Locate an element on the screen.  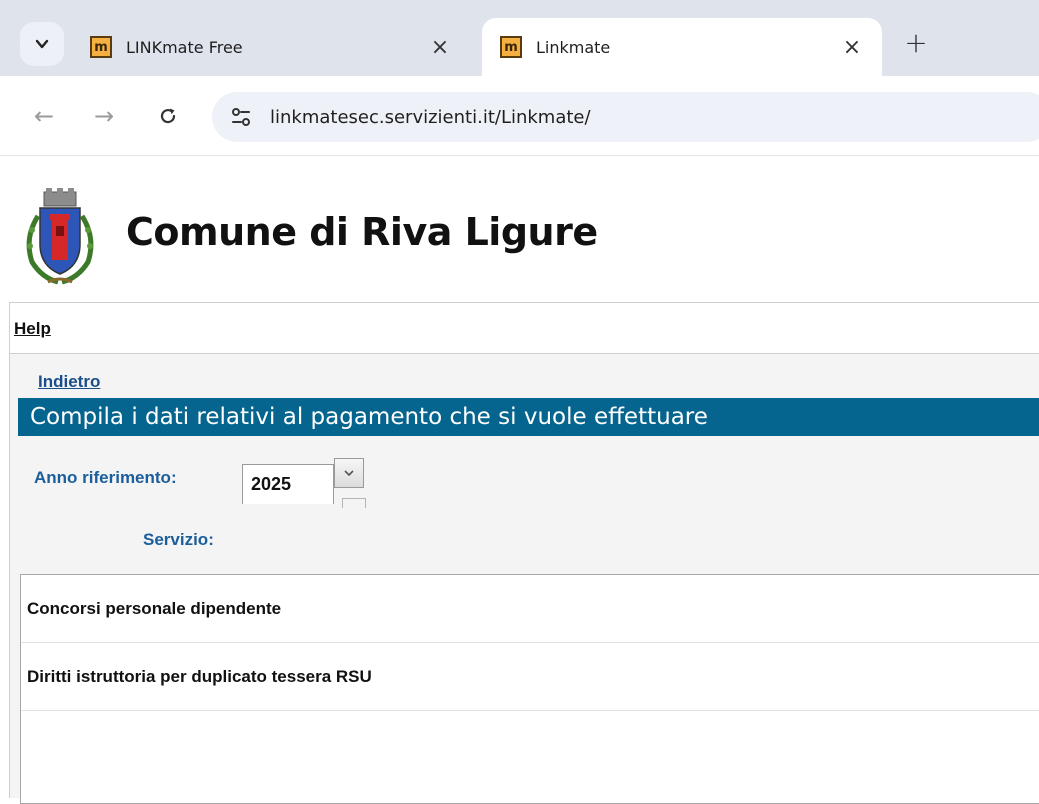
tab-search-button is located at coordinates (42, 44).